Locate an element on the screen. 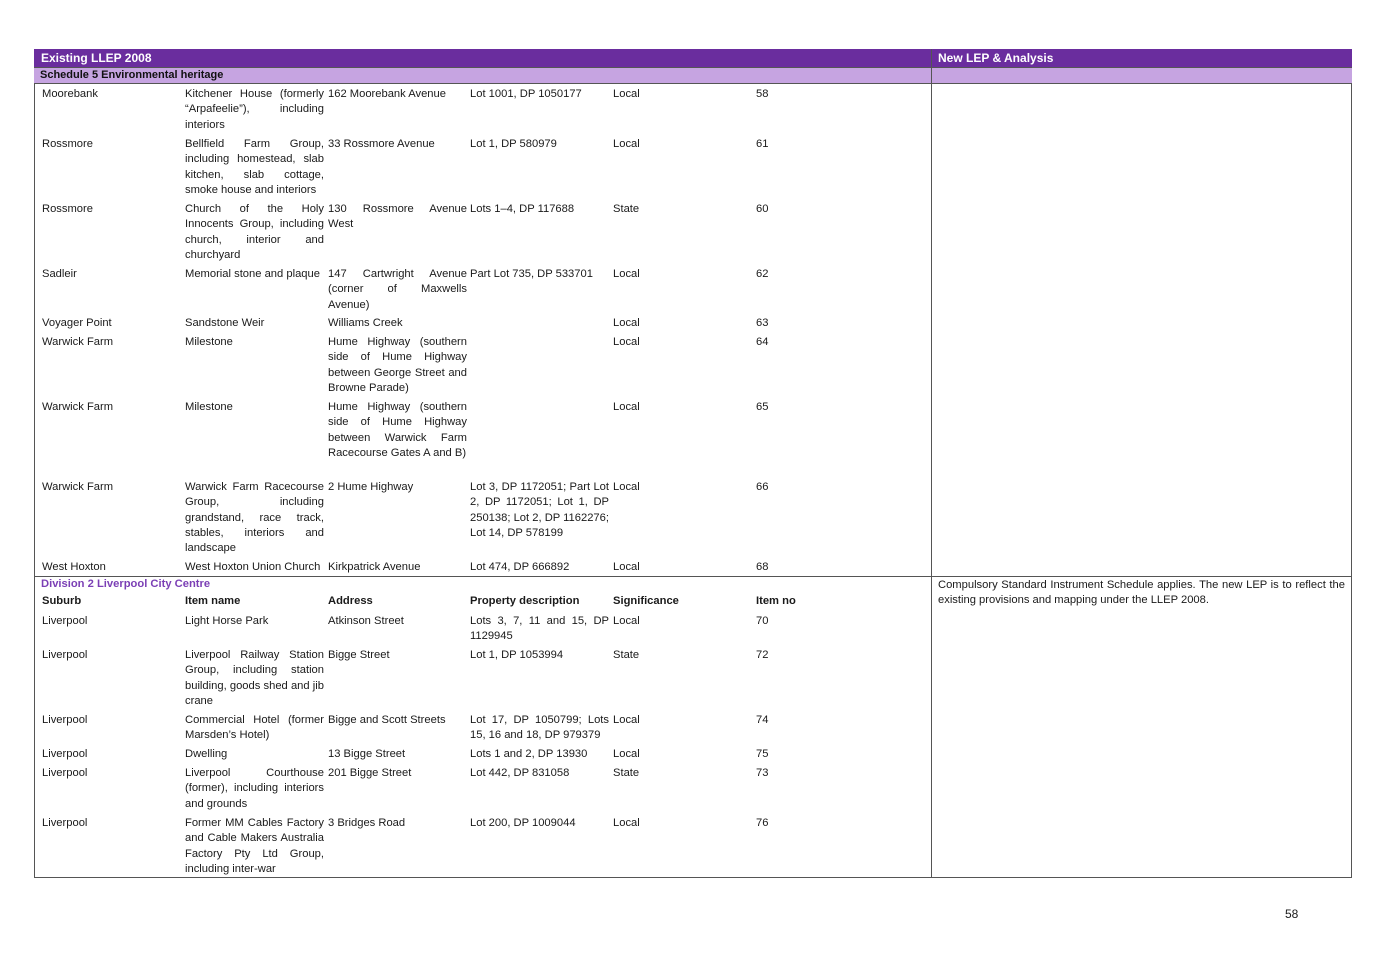 Image resolution: width=1382 pixels, height=977 pixels. cell-address: Bigge Street is located at coordinates (359, 655).